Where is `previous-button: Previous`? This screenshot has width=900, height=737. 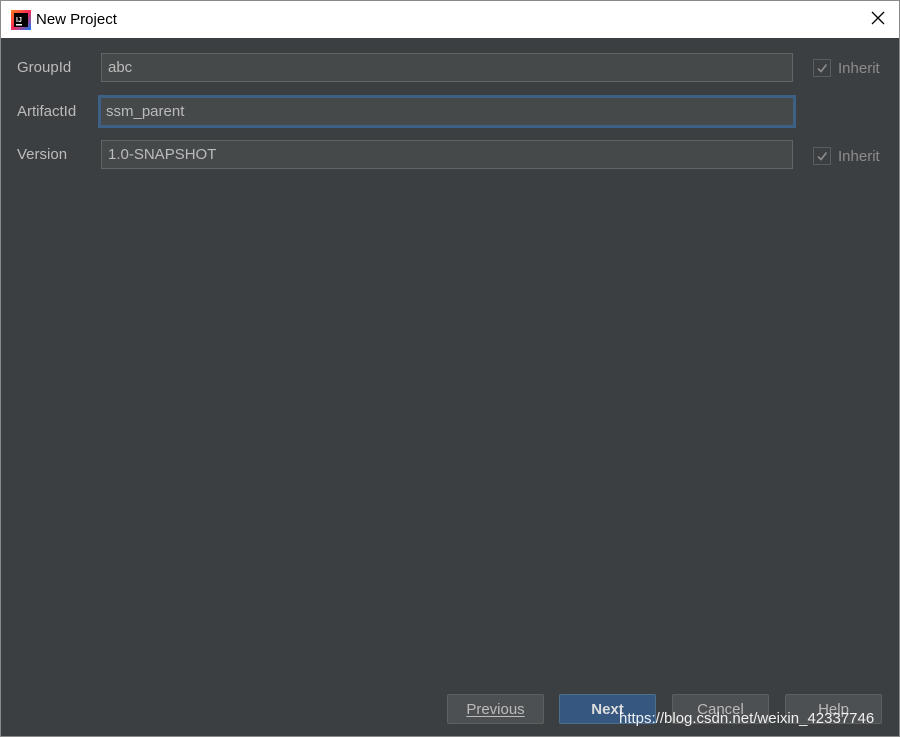 previous-button: Previous is located at coordinates (495, 709).